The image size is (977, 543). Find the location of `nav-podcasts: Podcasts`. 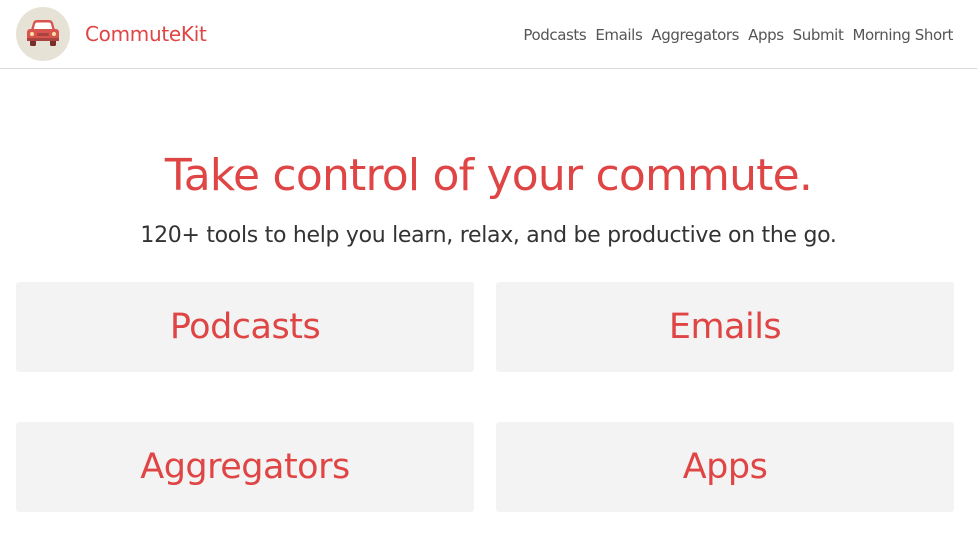

nav-podcasts: Podcasts is located at coordinates (554, 35).